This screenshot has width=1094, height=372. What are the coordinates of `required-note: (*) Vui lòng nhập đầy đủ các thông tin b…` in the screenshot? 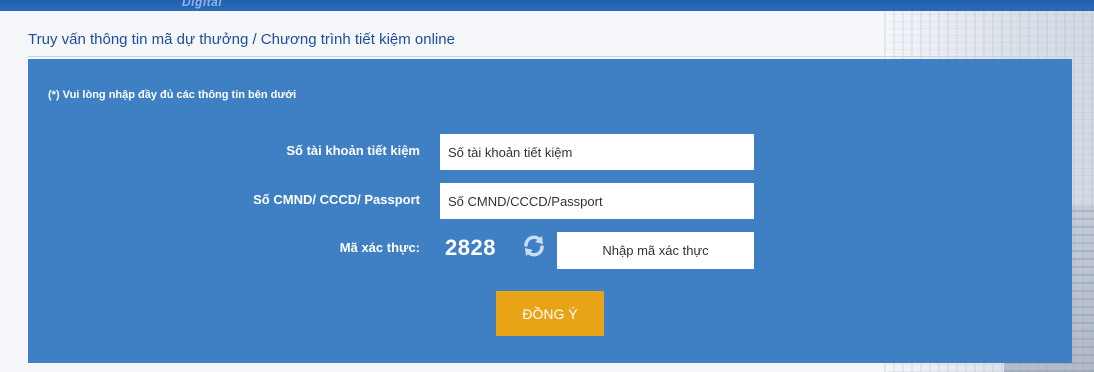 It's located at (172, 95).